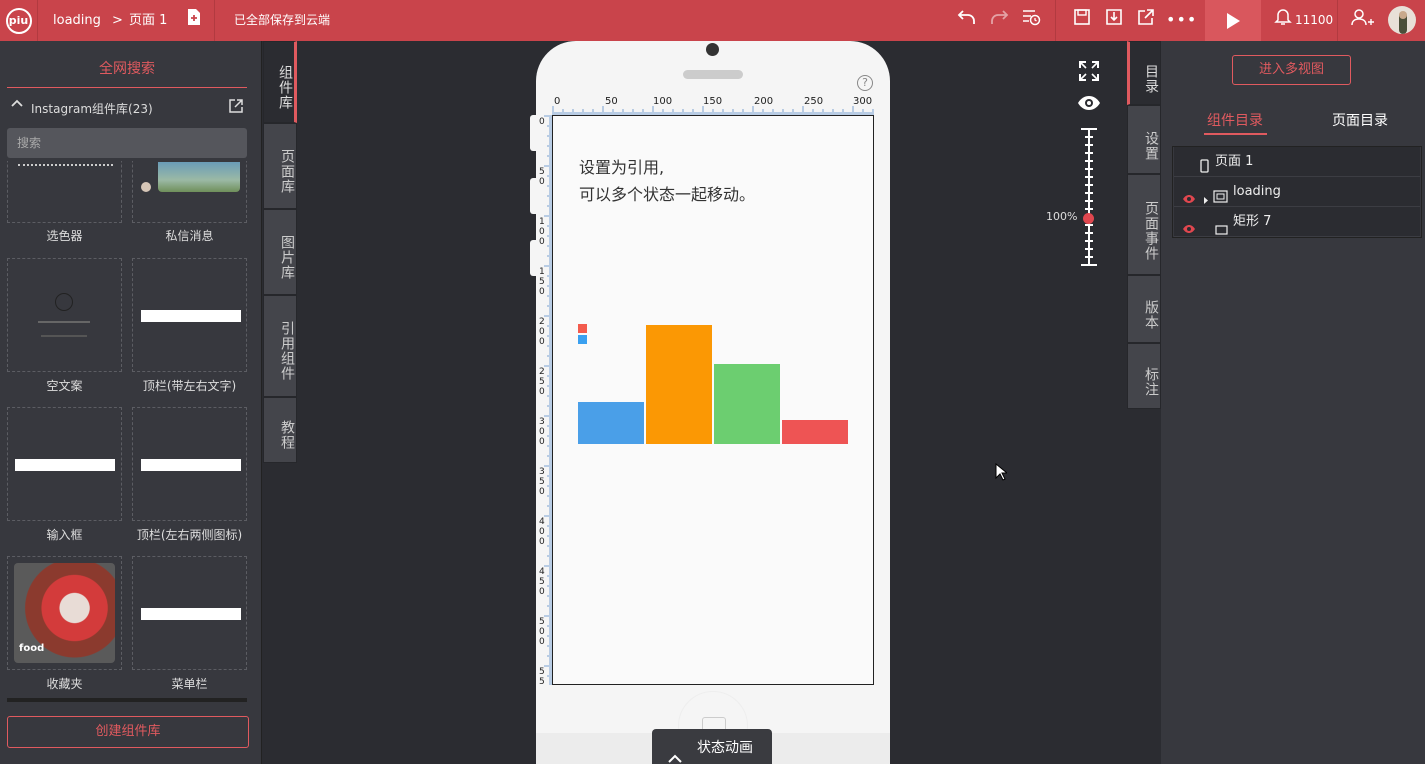  Describe the element at coordinates (542, 482) in the screenshot. I see `ruler-tick-label: 350` at that location.